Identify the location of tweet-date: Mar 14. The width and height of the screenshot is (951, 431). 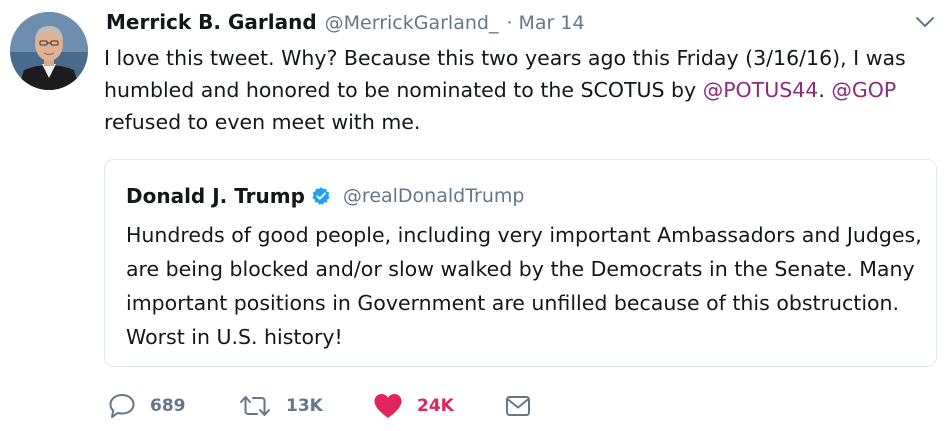
(552, 23).